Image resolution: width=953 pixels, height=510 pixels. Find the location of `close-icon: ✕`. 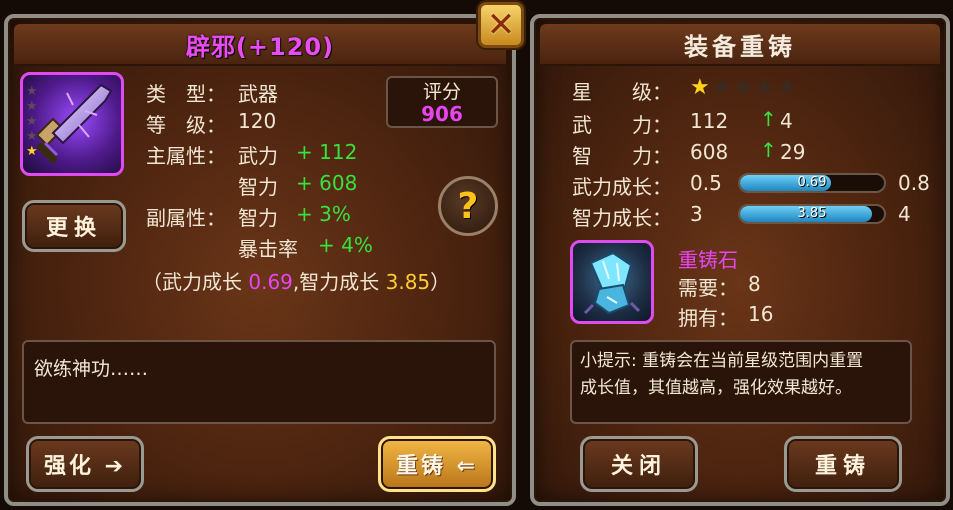

close-icon: ✕ is located at coordinates (501, 25).